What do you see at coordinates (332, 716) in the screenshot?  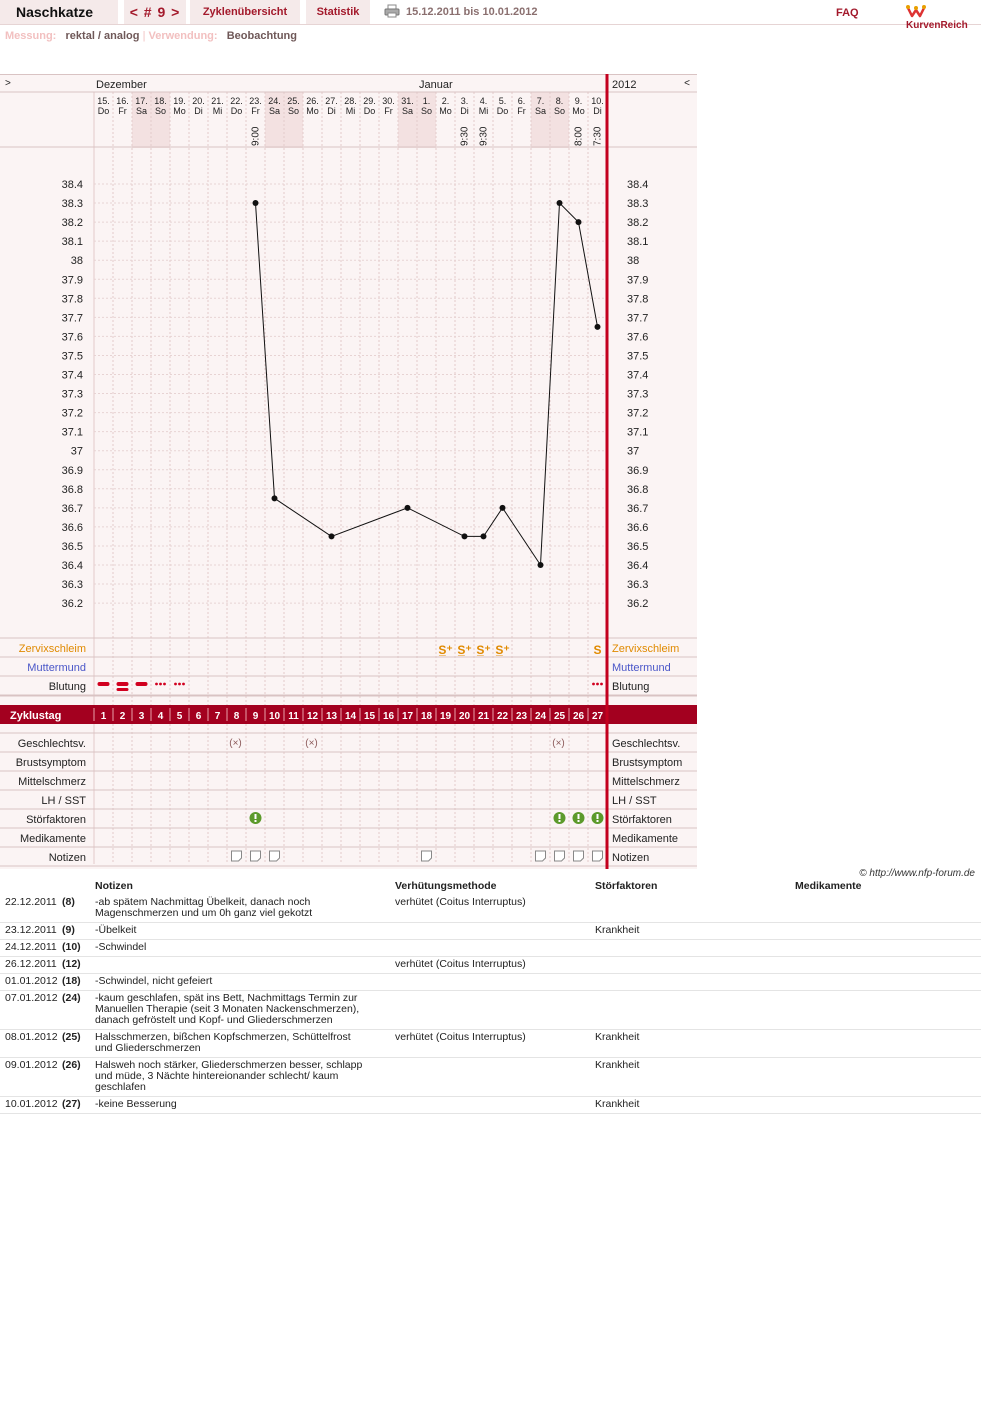 I see `cycle-day-number: 13` at bounding box center [332, 716].